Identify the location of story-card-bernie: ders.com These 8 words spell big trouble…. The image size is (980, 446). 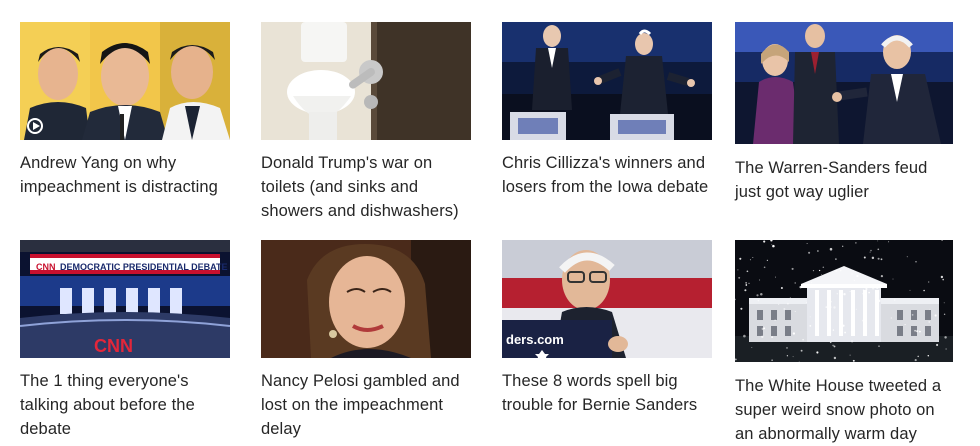
(608, 330).